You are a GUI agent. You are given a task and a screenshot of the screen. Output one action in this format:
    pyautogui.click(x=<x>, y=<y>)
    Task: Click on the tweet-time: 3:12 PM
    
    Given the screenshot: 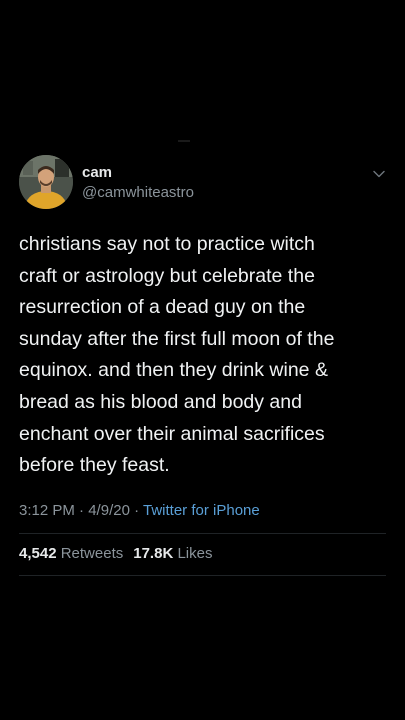 What is the action you would take?
    pyautogui.click(x=47, y=510)
    